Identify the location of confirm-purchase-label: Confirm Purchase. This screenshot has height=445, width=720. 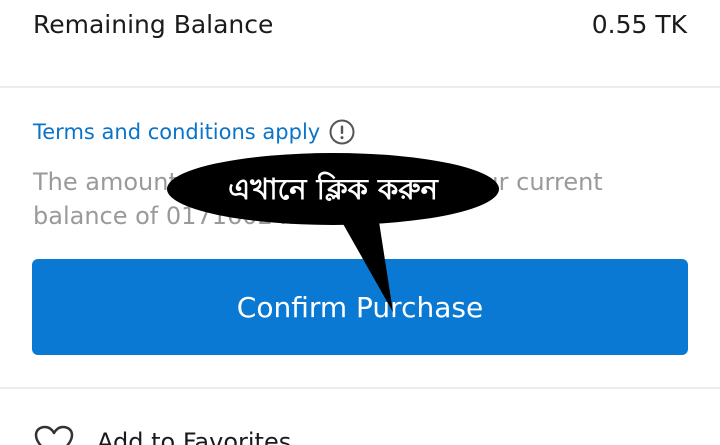
(360, 307).